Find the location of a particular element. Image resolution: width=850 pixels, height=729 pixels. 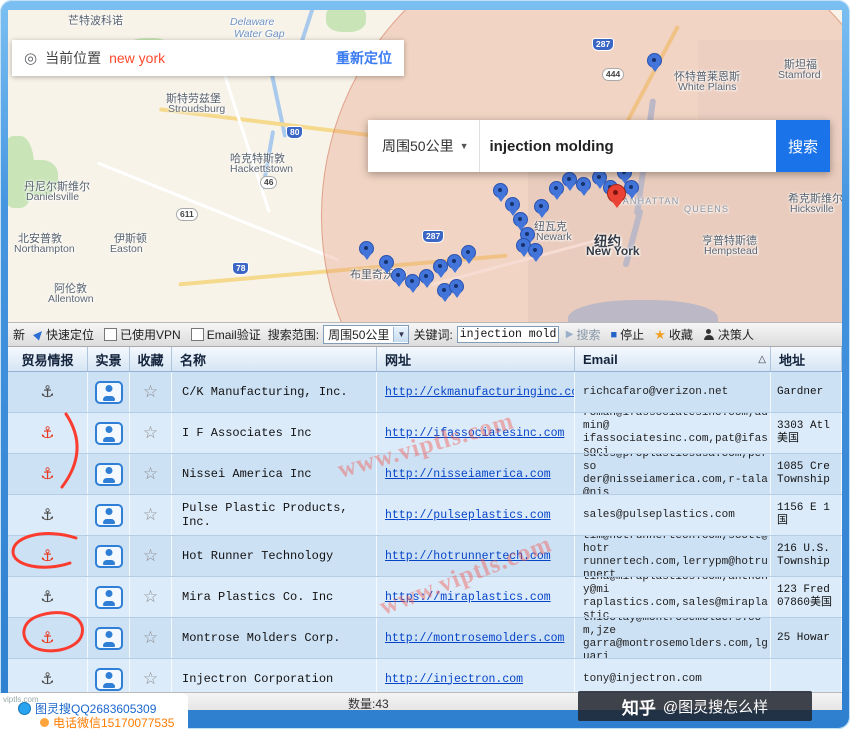

website-link: https://miraplastics.com is located at coordinates (464, 597).